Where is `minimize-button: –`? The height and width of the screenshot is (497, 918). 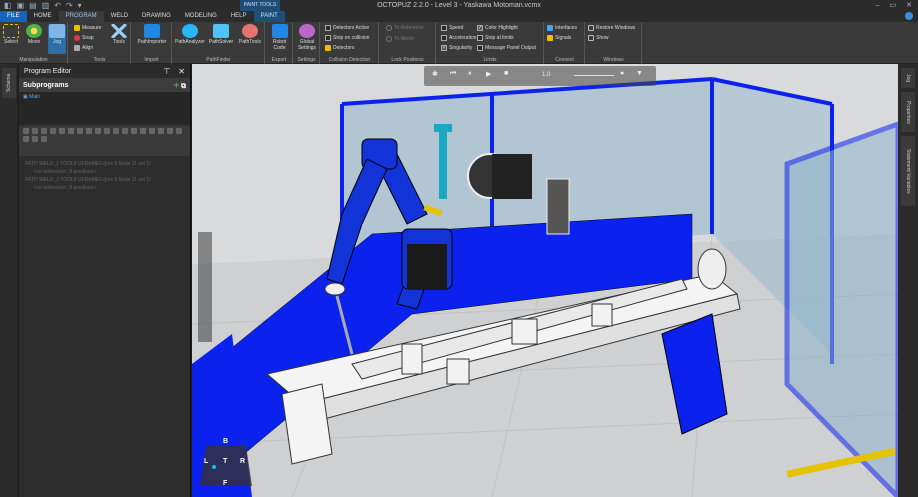
minimize-button: – is located at coordinates (878, 5).